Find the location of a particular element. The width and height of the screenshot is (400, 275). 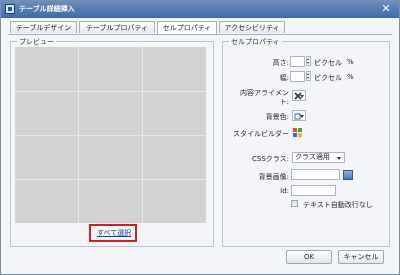

select-all-link: すべて選択 is located at coordinates (114, 233).